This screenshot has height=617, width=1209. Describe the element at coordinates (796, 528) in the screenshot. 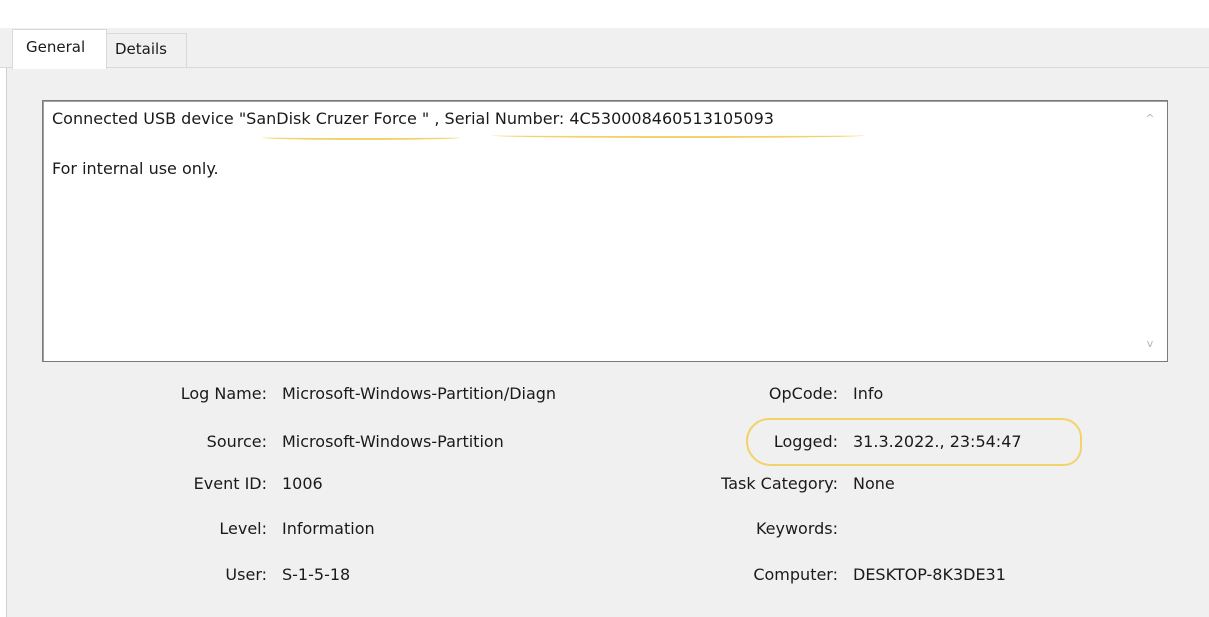

I see `keywords-label: Keywords:` at that location.